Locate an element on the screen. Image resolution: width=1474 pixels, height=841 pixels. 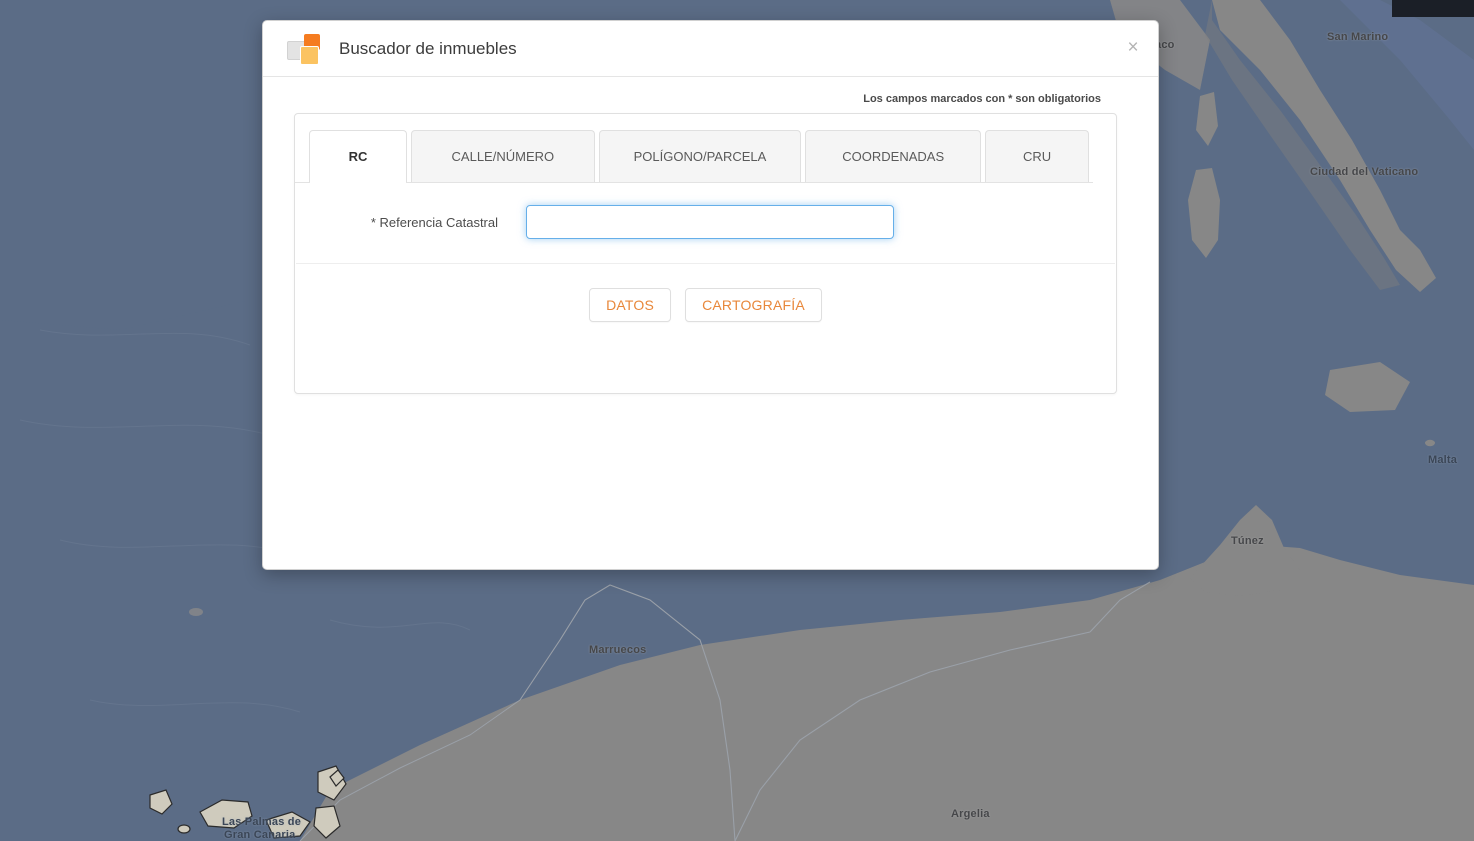
dialog-header: Buscador de inmuebles × is located at coordinates (710, 49).